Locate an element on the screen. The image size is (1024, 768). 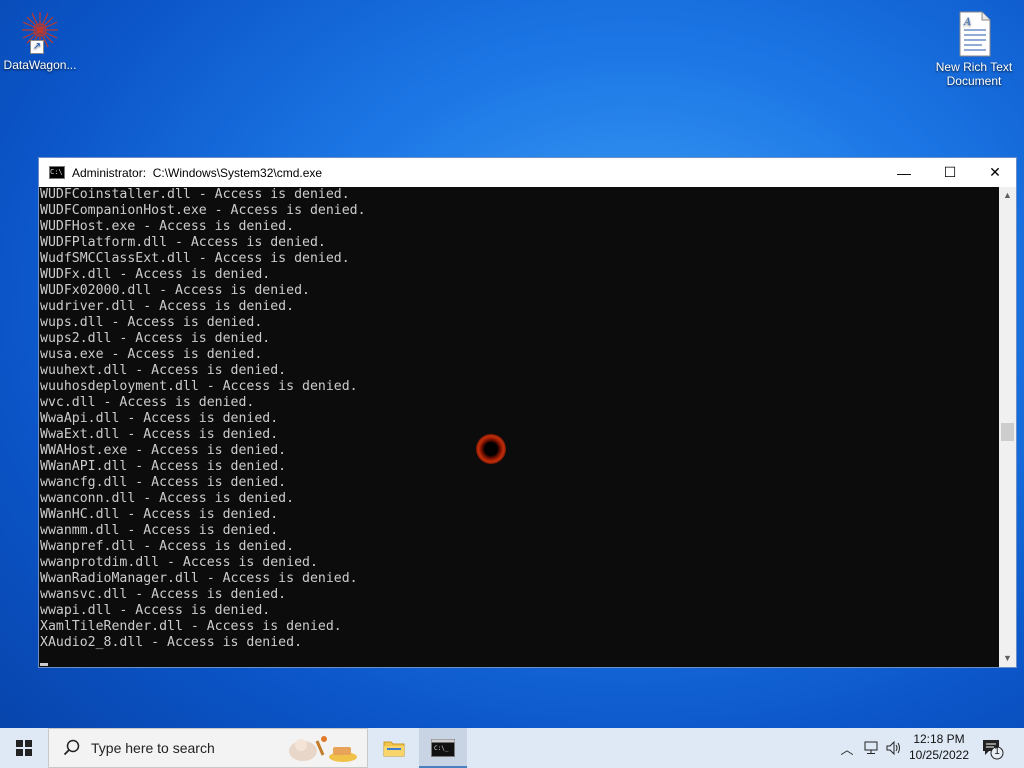
desktop-icon-new-rich-text-document: A New Rich Text Document is located at coordinates (974, 49).